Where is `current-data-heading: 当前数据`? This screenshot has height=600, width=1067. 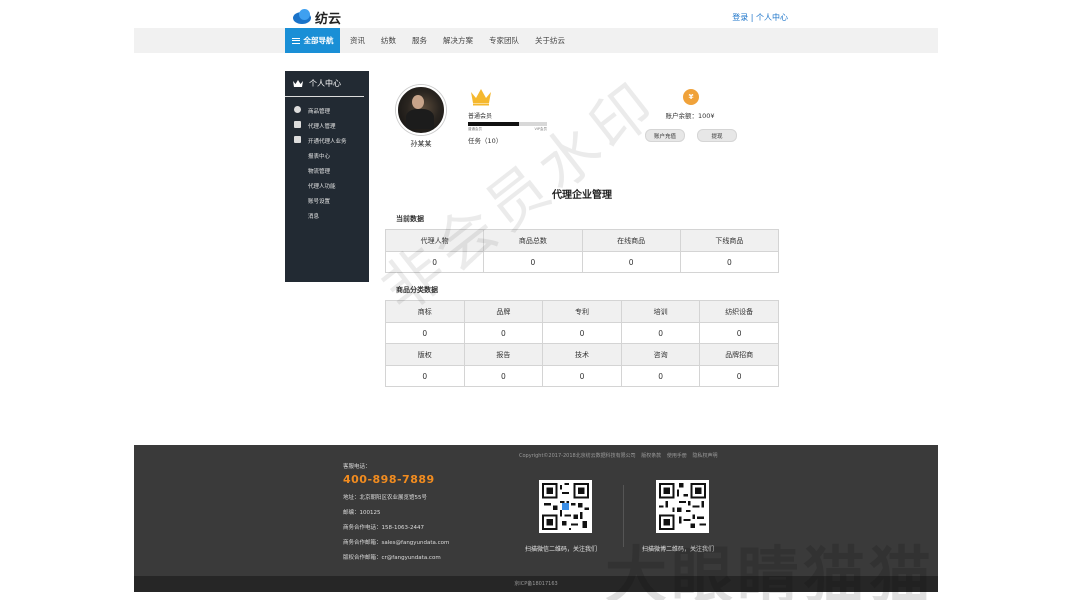 current-data-heading: 当前数据 is located at coordinates (410, 219).